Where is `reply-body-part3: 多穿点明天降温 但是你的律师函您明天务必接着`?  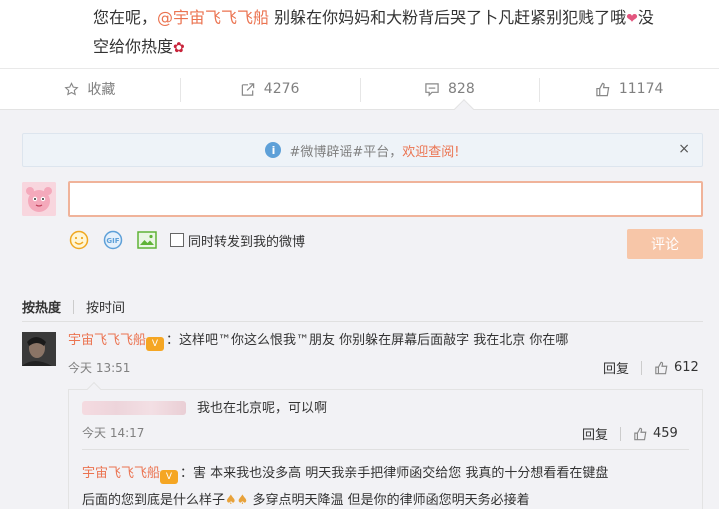 reply-body-part3: 多穿点明天降温 但是你的律师函您明天务必接着 is located at coordinates (389, 500).